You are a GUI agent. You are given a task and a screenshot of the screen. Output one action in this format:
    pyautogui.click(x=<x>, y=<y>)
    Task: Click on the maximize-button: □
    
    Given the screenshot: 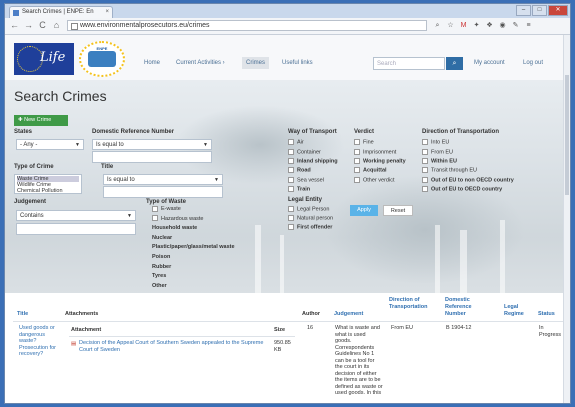 What is the action you would take?
    pyautogui.click(x=539, y=10)
    